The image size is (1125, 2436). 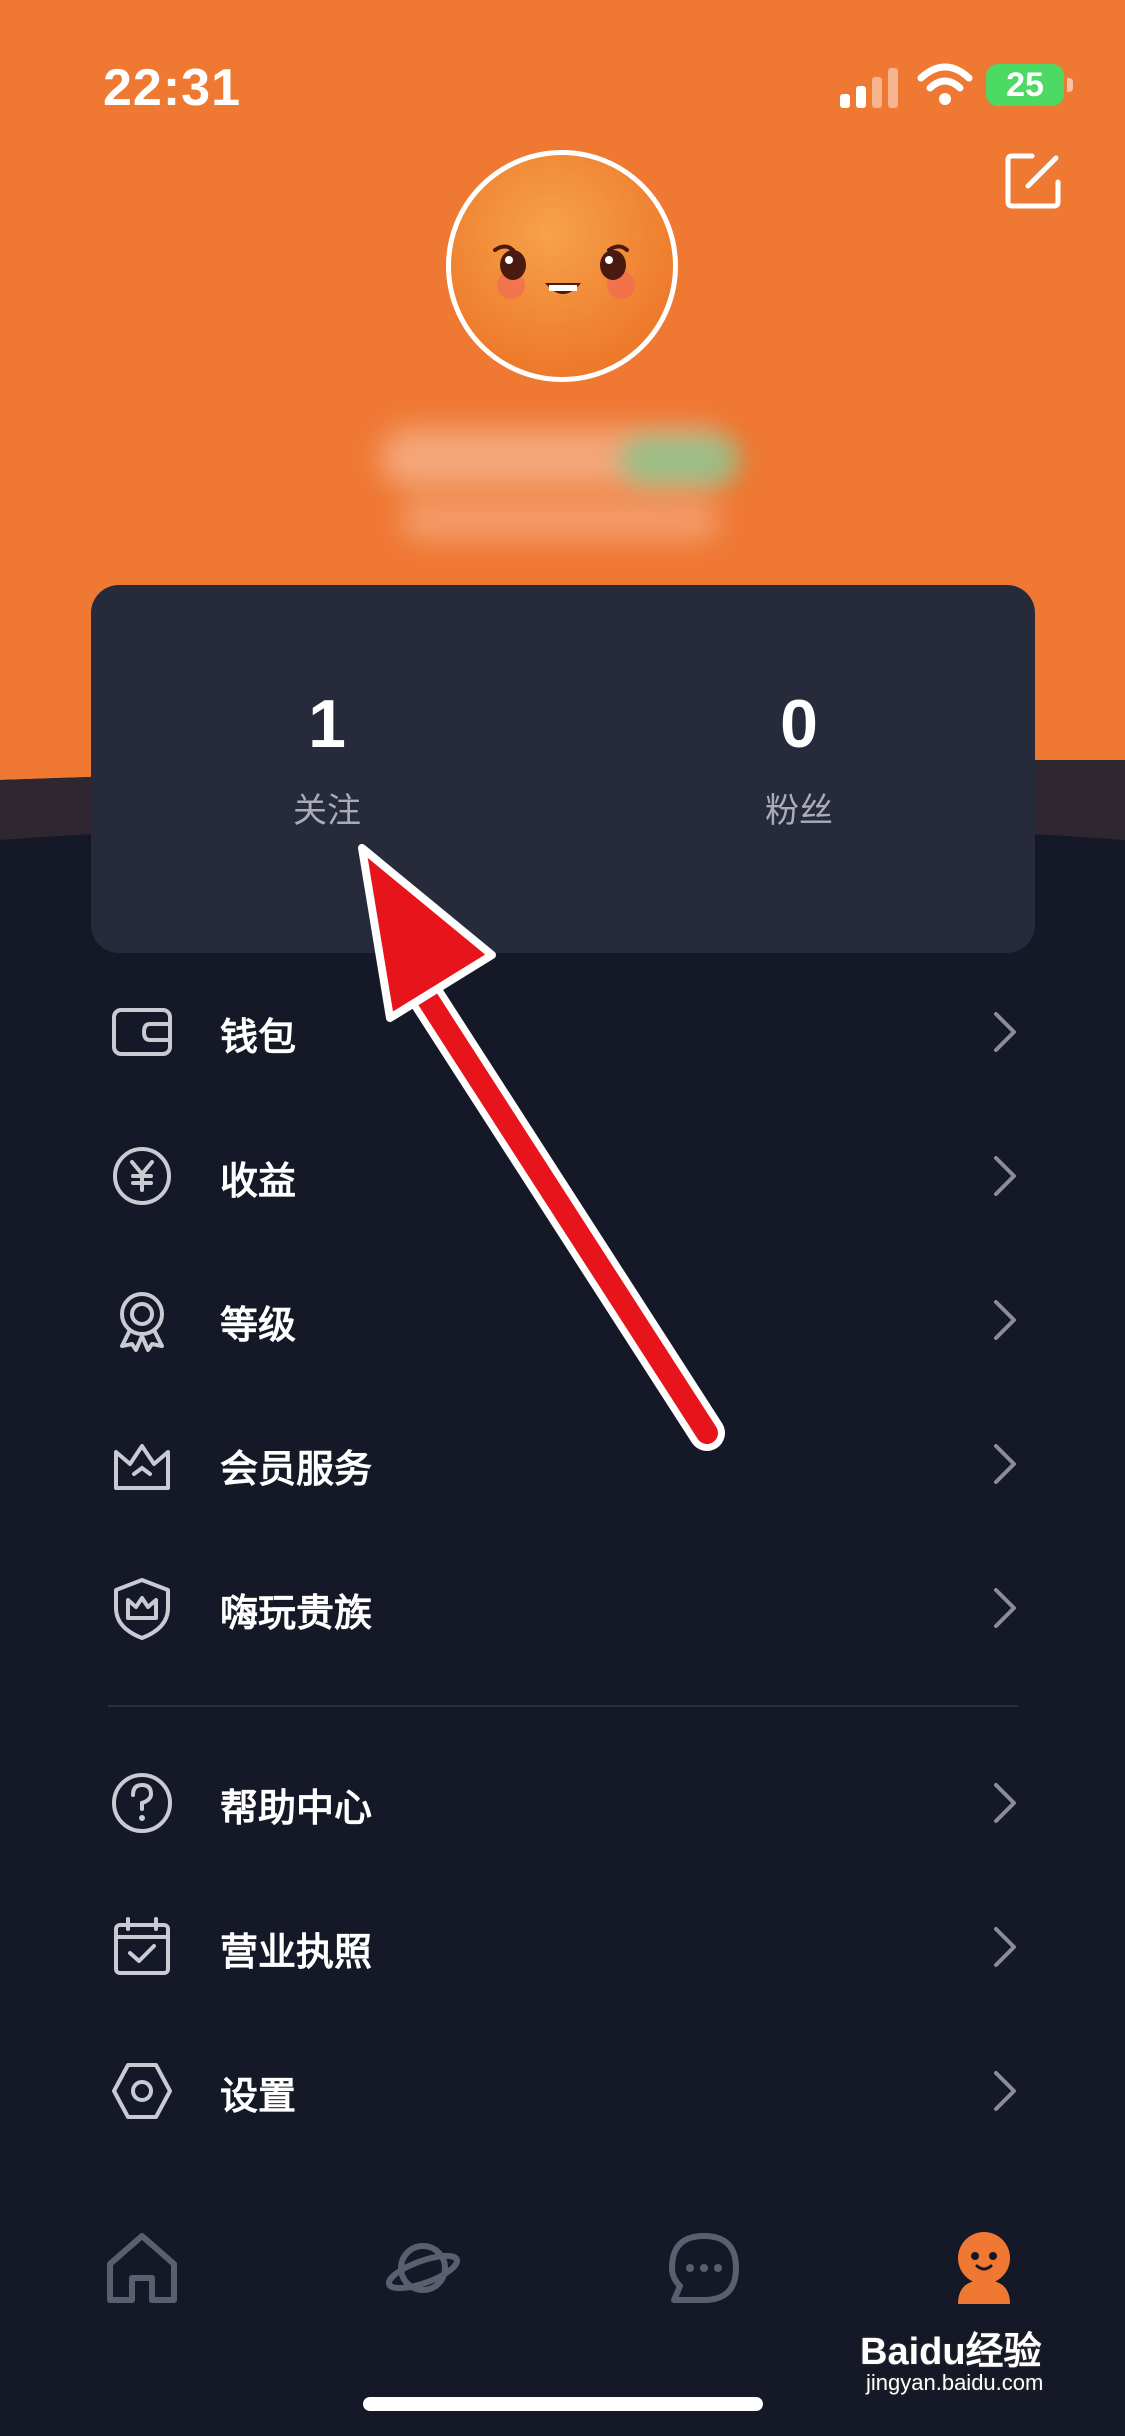 What do you see at coordinates (541, 1147) in the screenshot?
I see `annotation-arrow` at bounding box center [541, 1147].